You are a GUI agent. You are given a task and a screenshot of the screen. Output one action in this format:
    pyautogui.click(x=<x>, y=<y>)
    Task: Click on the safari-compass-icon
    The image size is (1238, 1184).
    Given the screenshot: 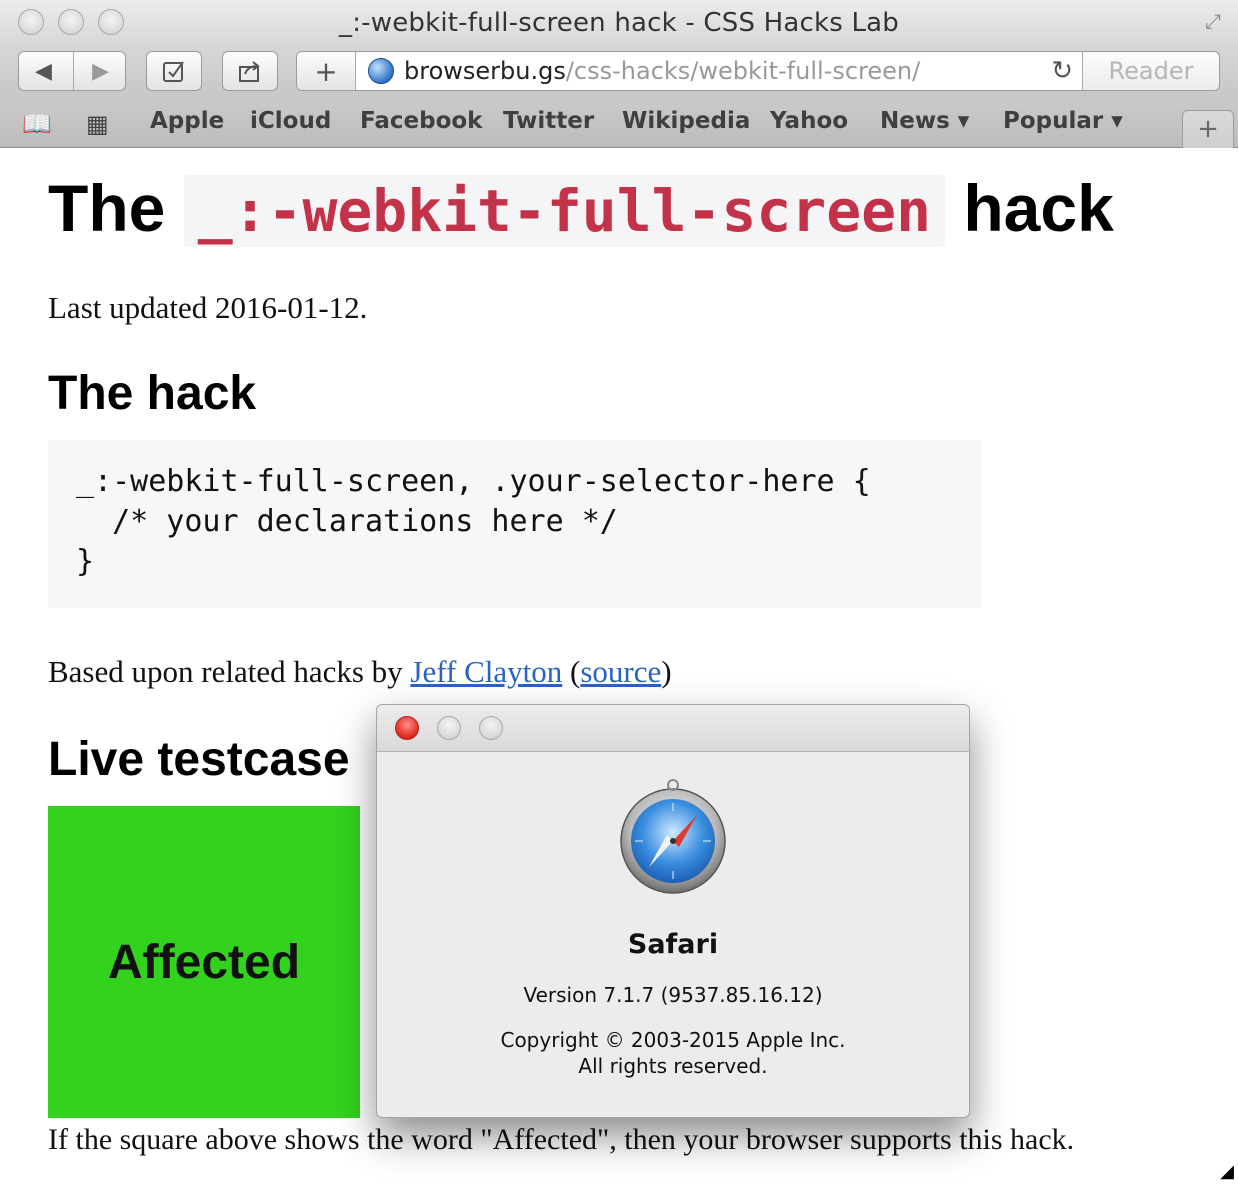 What is the action you would take?
    pyautogui.click(x=673, y=836)
    